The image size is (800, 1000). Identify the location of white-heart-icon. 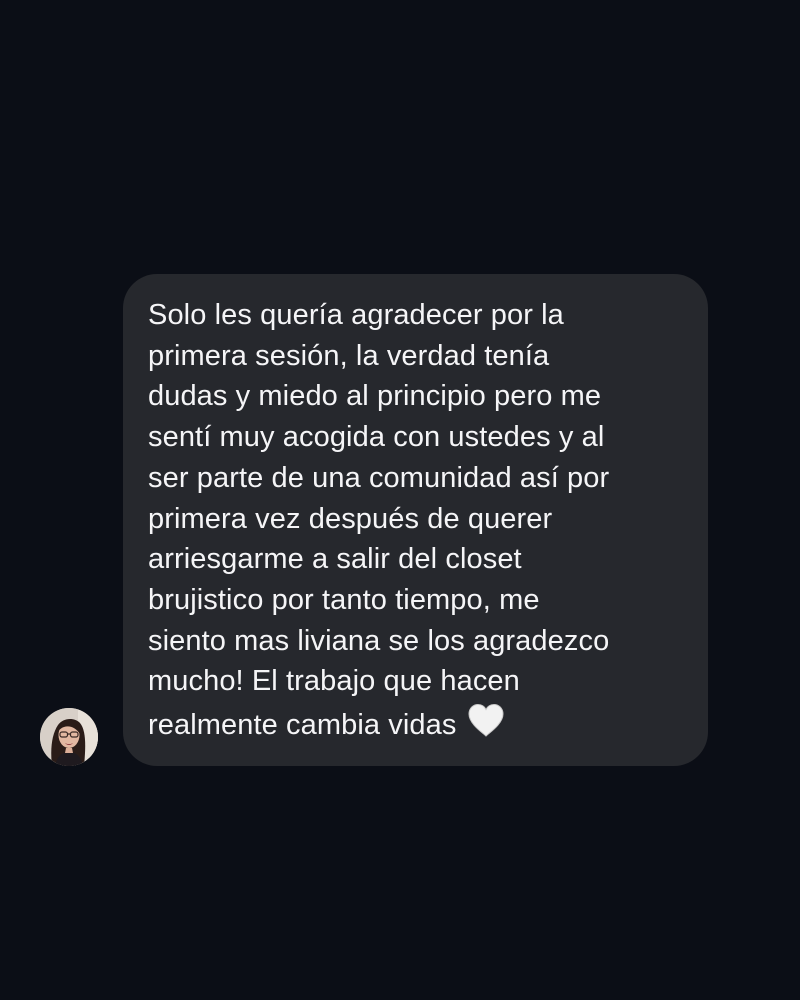
(486, 720).